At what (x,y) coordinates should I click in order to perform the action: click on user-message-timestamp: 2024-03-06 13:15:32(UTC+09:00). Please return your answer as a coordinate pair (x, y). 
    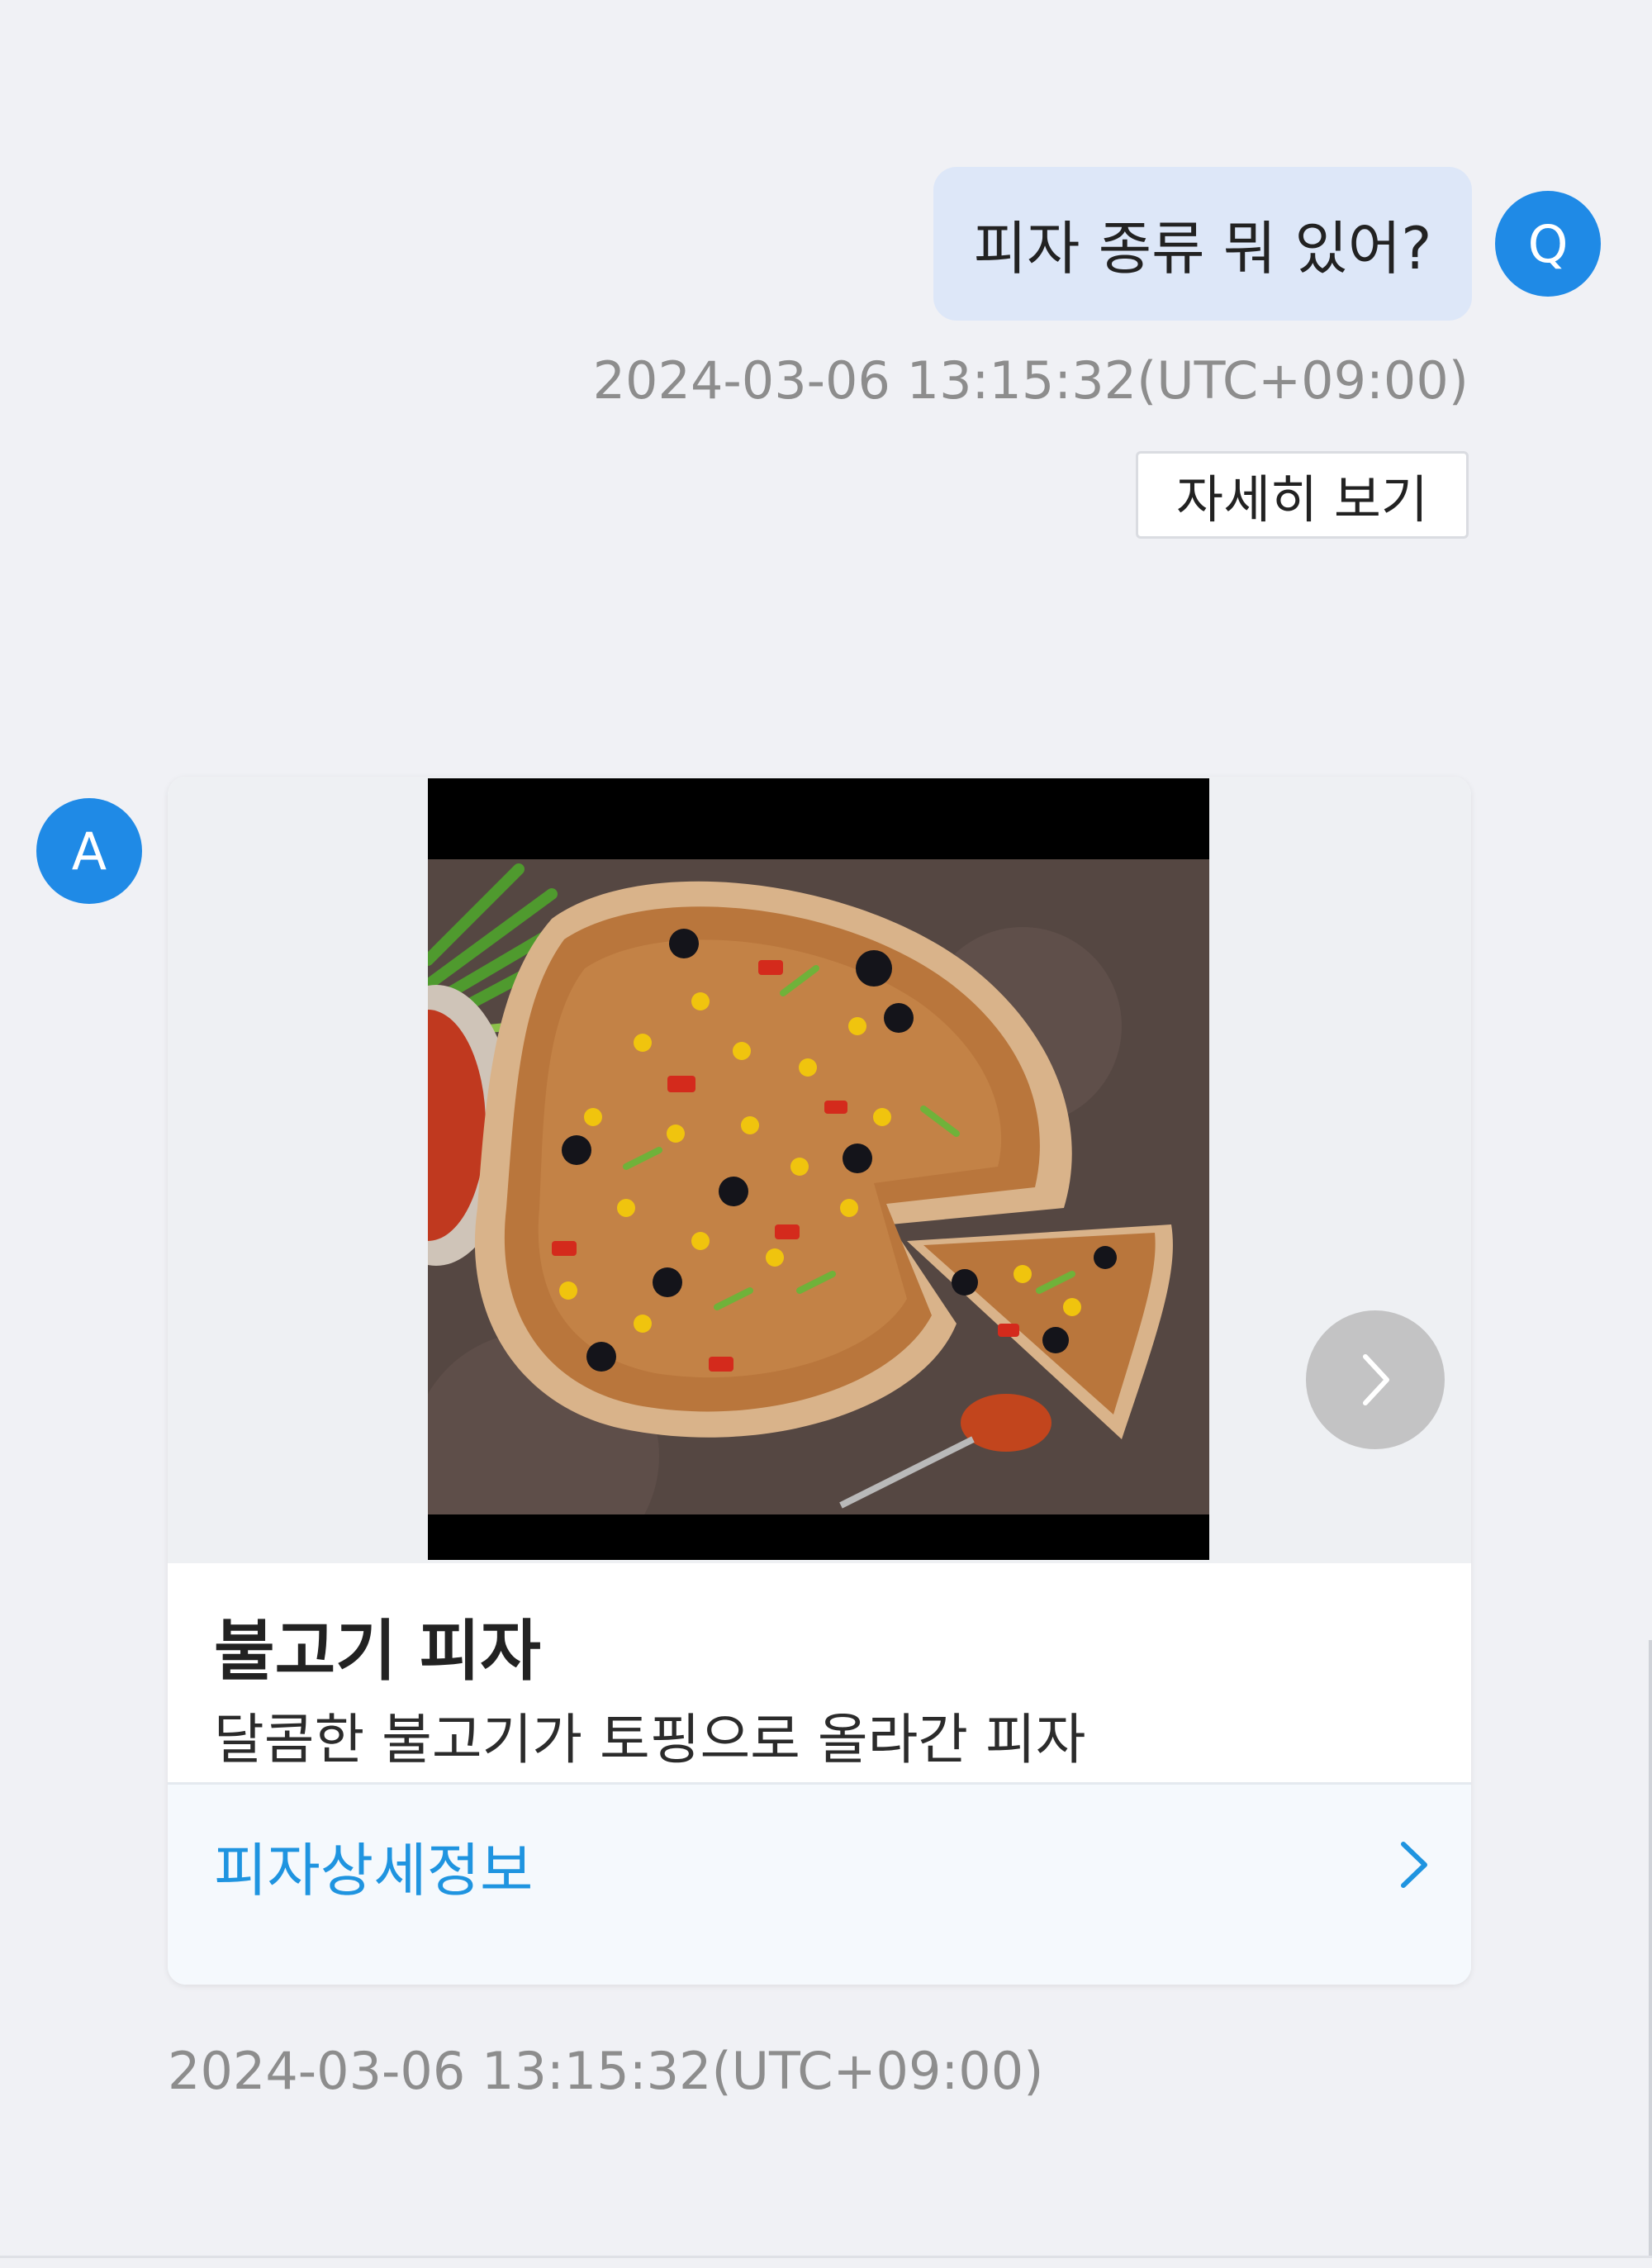
    Looking at the image, I should click on (1030, 380).